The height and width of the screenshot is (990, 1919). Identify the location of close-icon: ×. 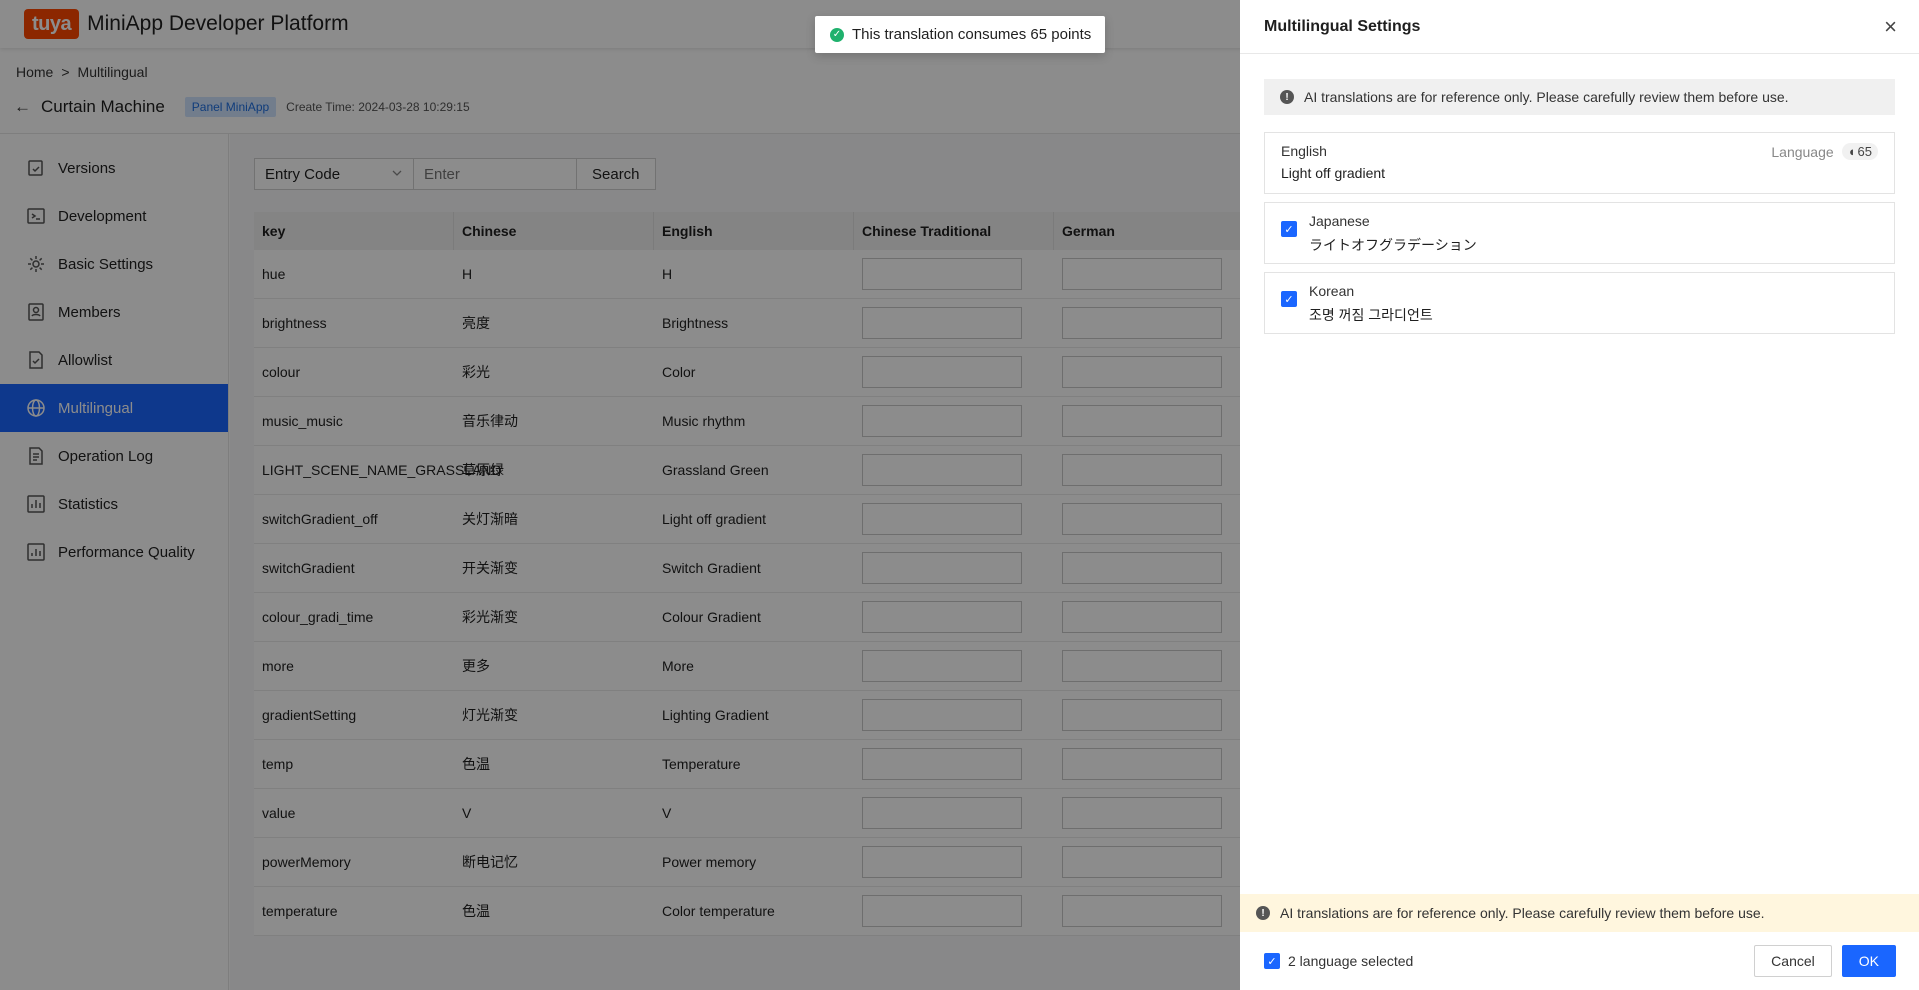
(1890, 26).